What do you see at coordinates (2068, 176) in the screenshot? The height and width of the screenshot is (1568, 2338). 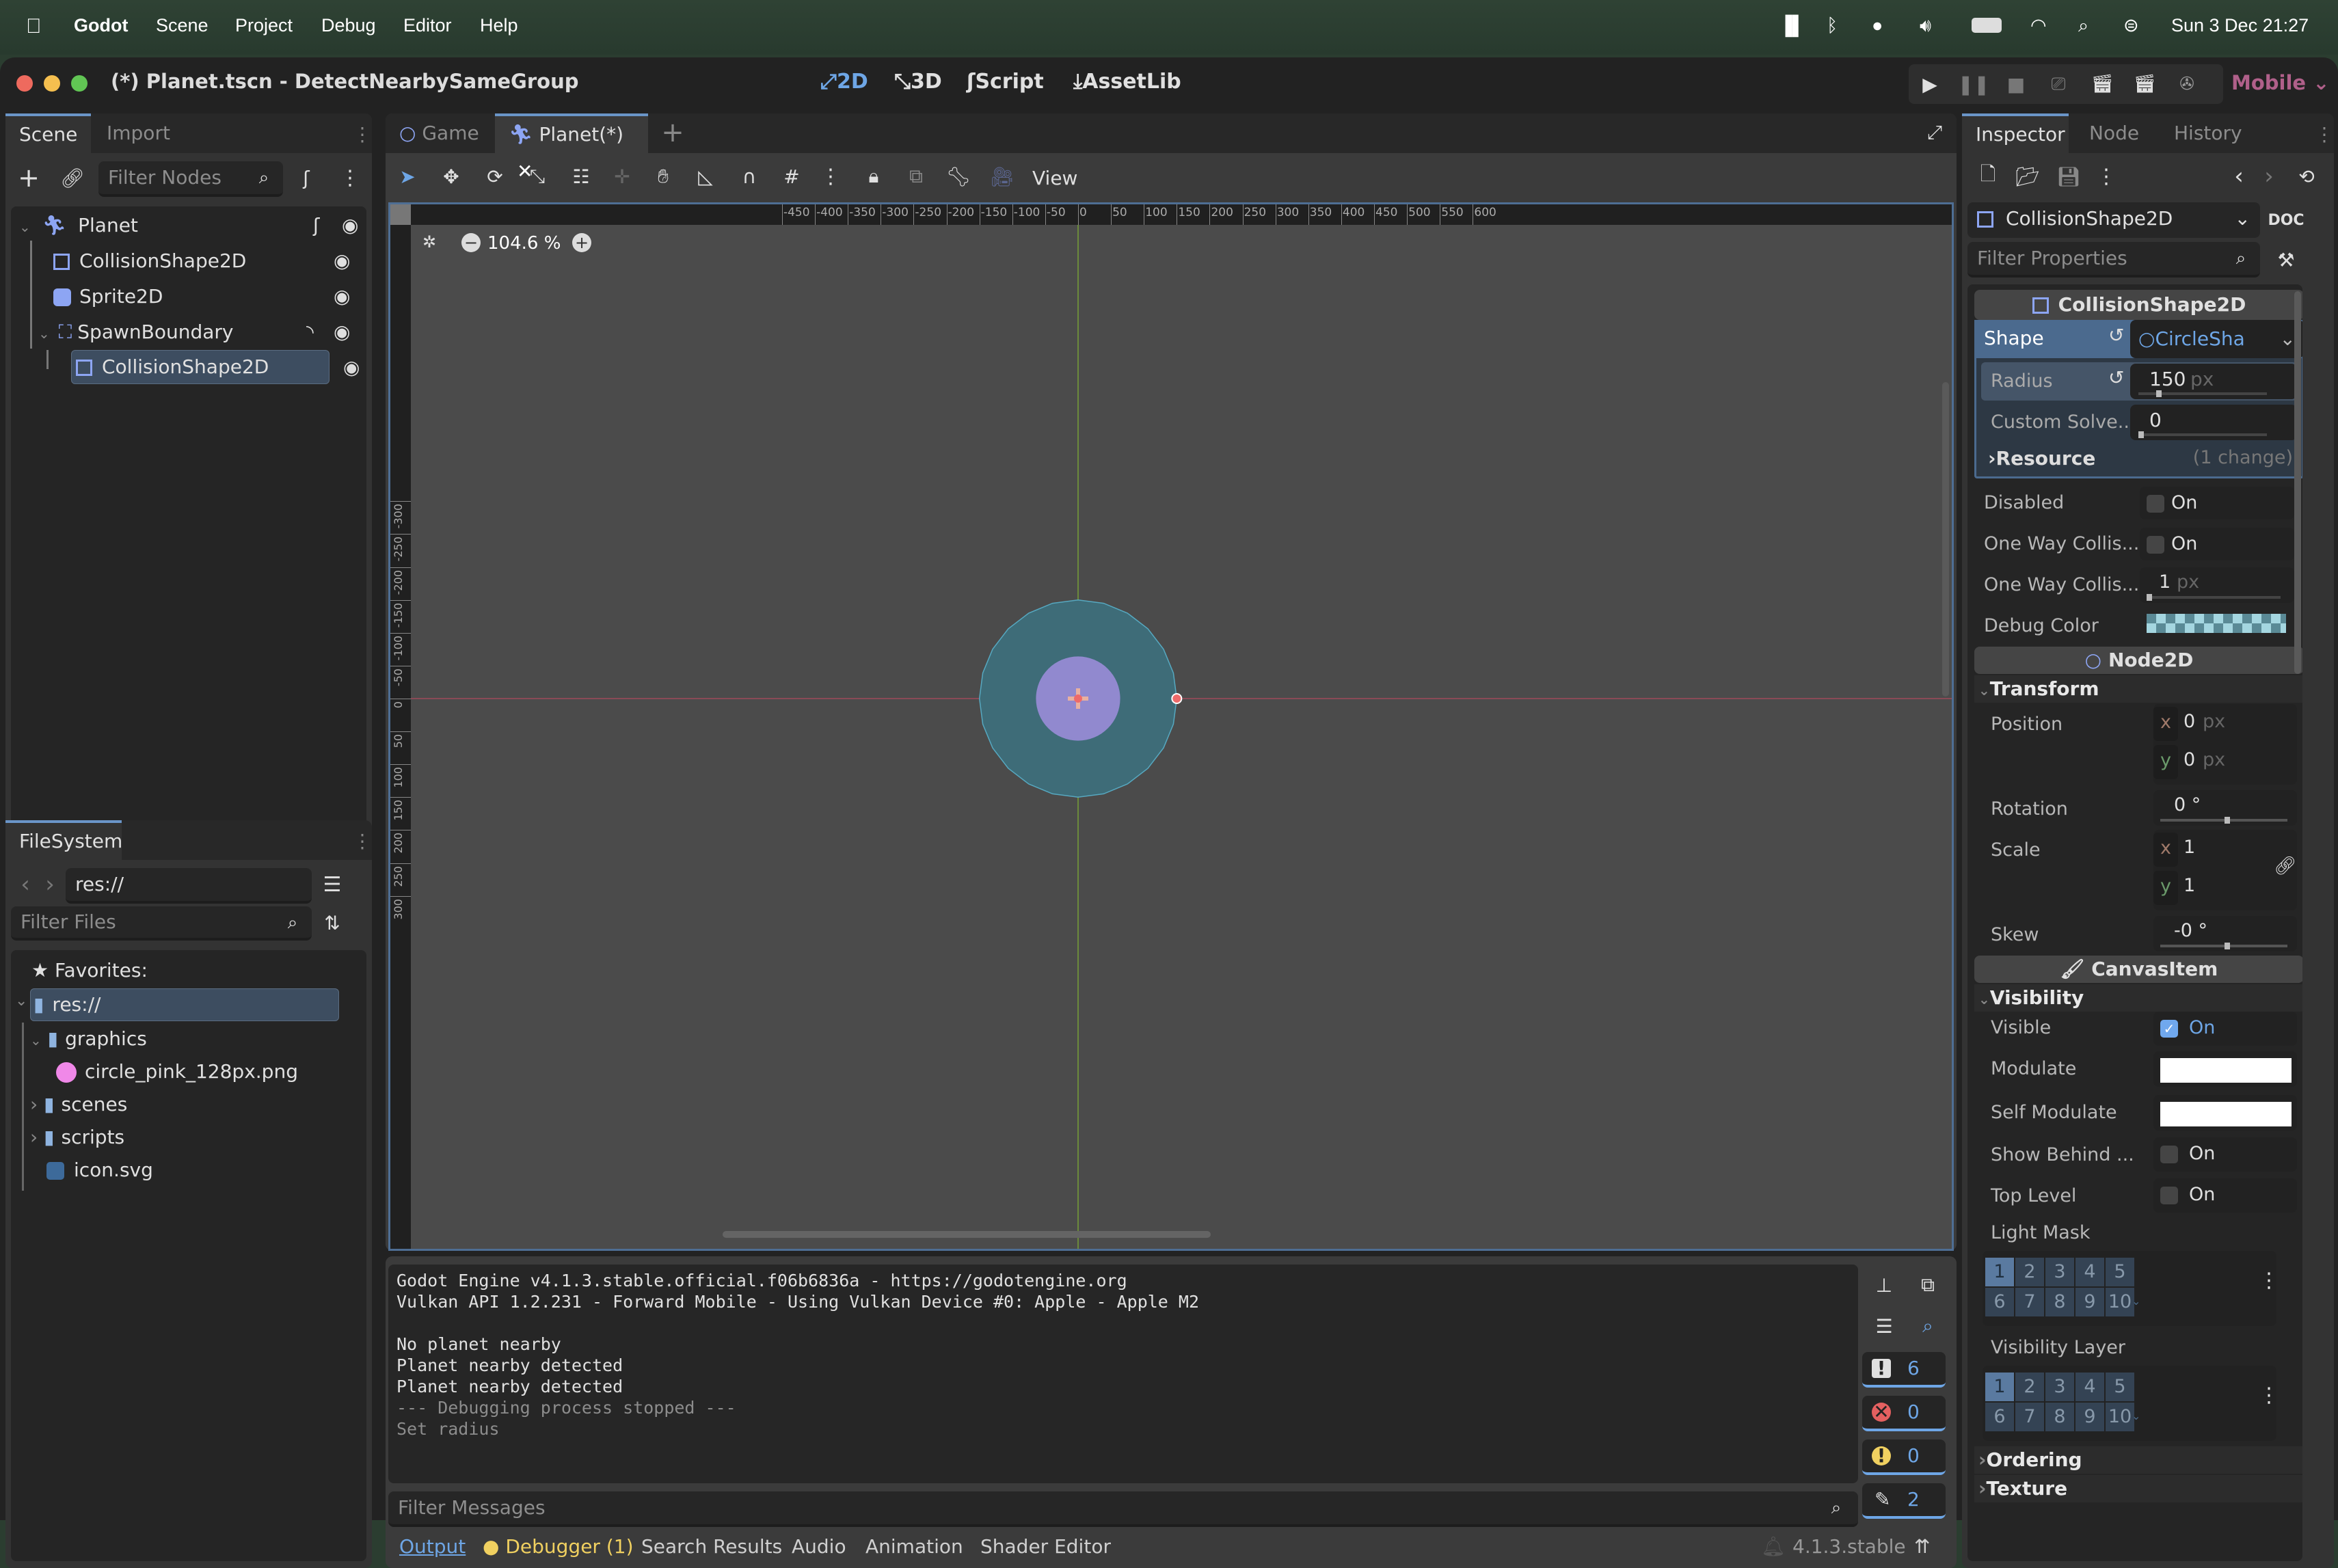 I see `save-resource-icon: 💾︎` at bounding box center [2068, 176].